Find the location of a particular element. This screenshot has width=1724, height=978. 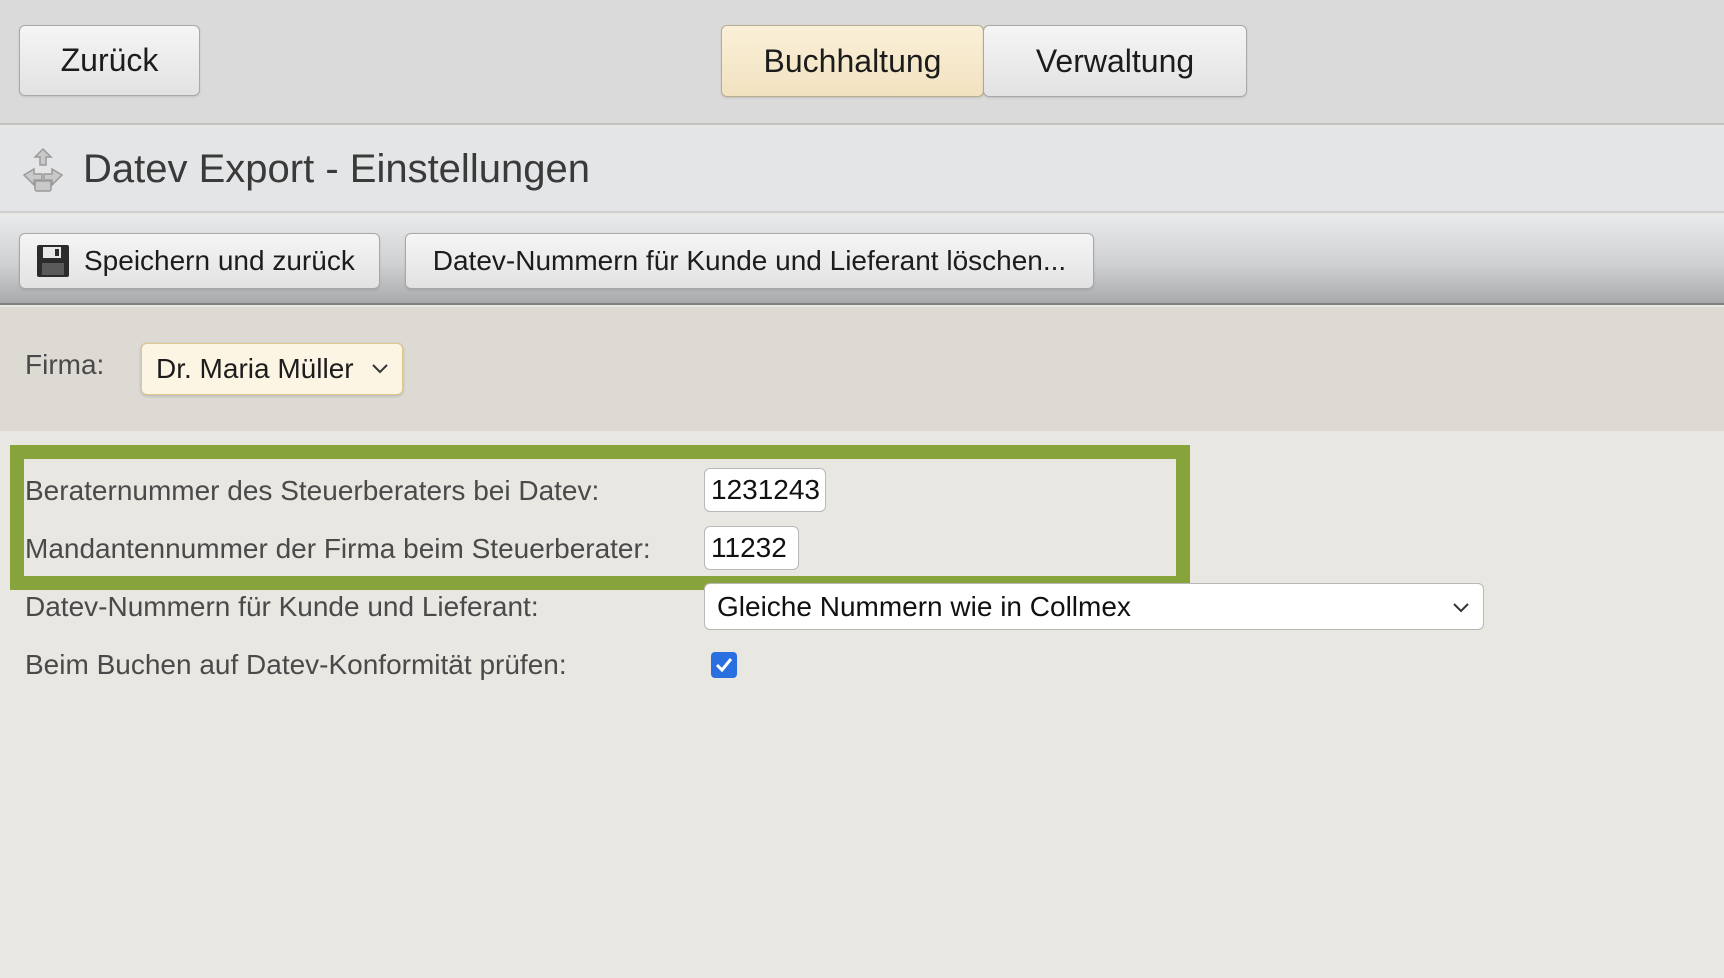

settings-puzzle-icon is located at coordinates (43, 169).